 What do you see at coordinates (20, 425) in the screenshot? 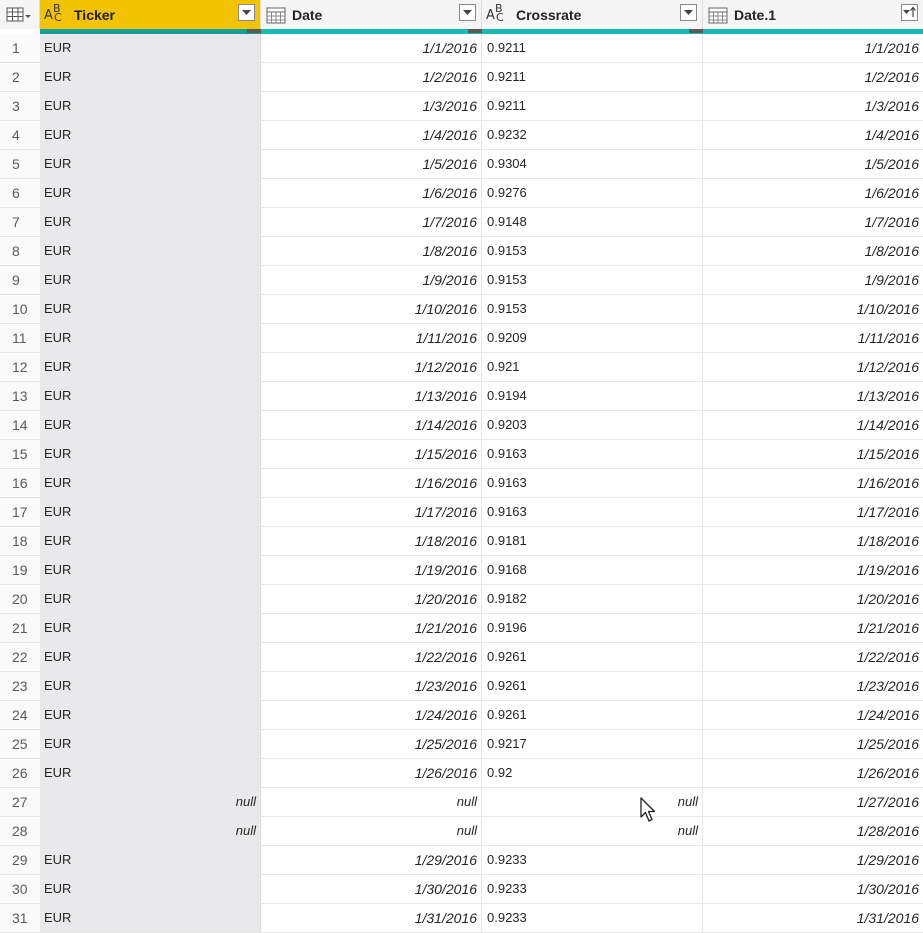
I see `row-number: 14` at bounding box center [20, 425].